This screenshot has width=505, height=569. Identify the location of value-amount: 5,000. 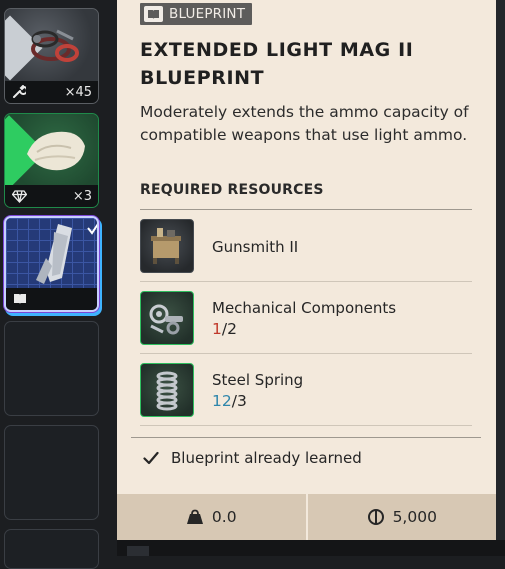
(414, 517).